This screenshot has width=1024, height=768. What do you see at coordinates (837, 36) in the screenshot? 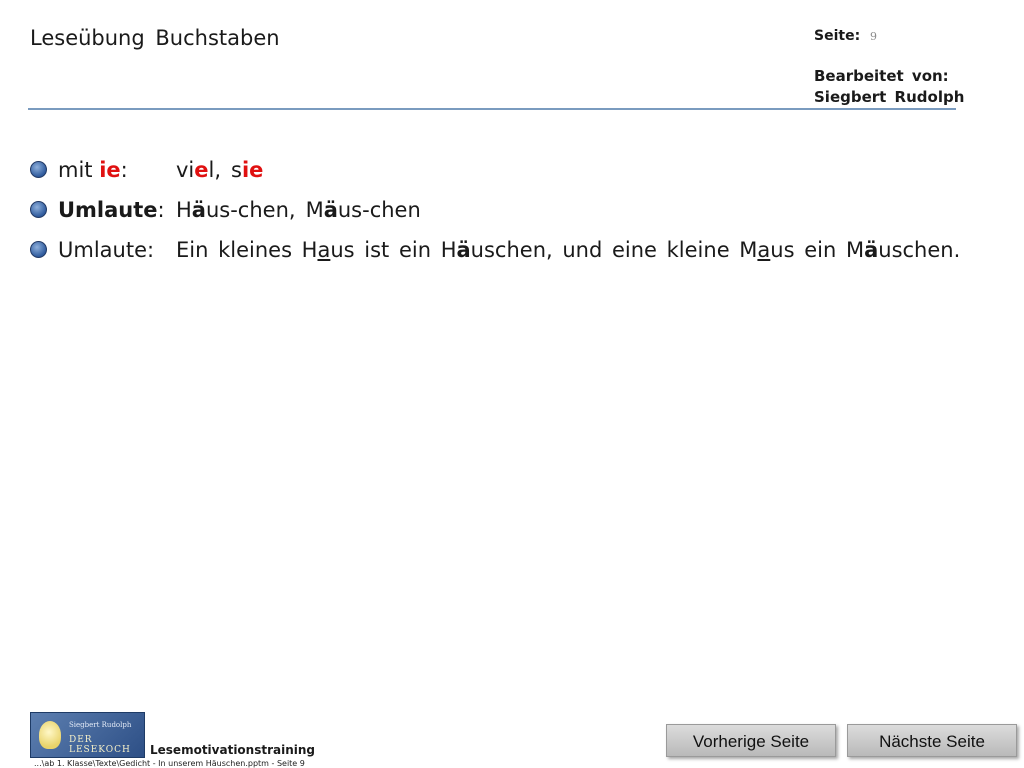
I see `page-label: Seite:` at bounding box center [837, 36].